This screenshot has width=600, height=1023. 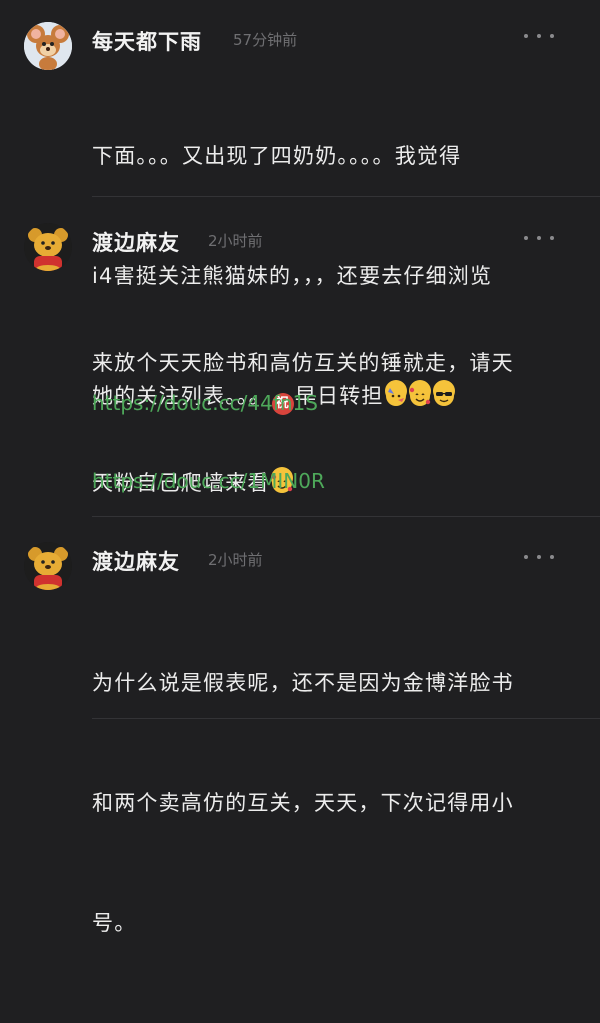 I want to click on comment-line: 和两个卖高仿的互关，天天，下次记得用小, so click(x=303, y=803).